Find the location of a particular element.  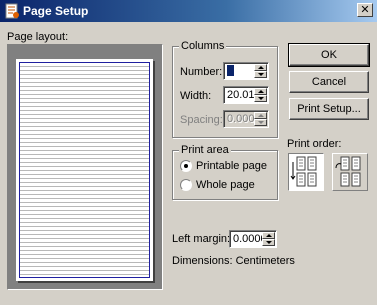

print-order-over-then-down-button is located at coordinates (350, 172).